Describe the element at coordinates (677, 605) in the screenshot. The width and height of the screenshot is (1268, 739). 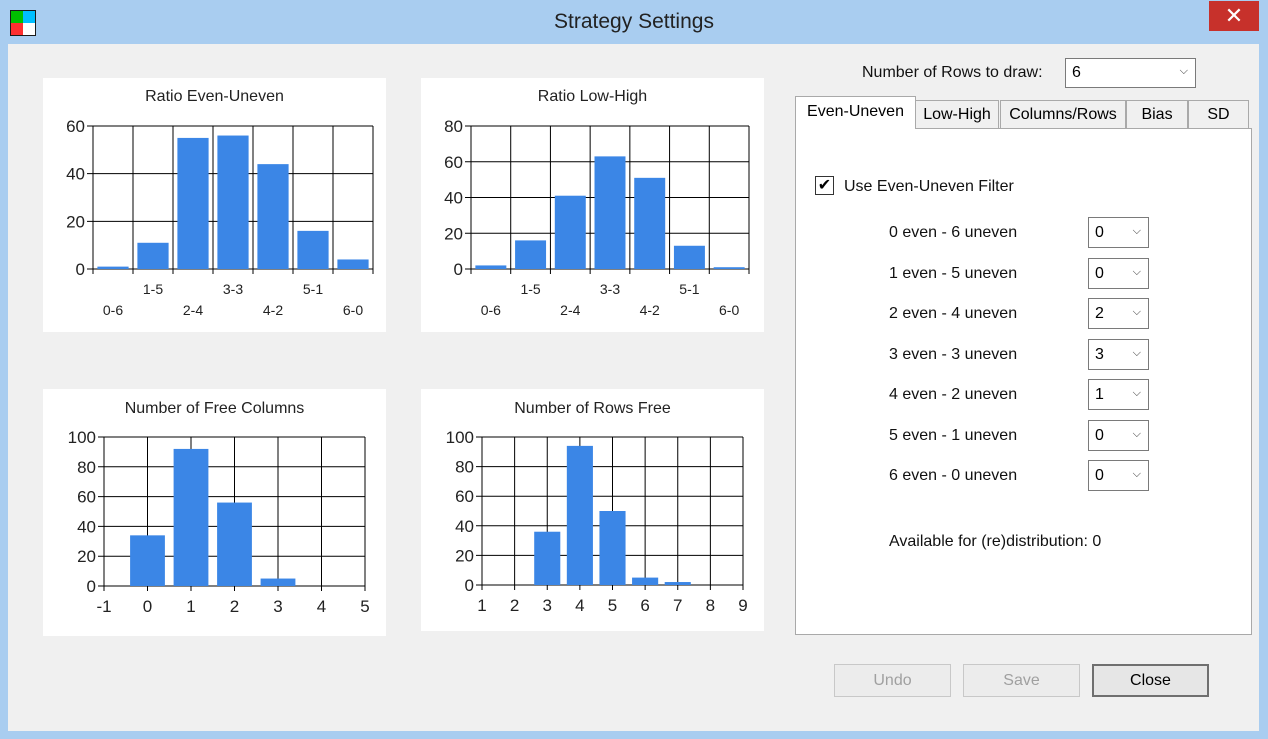
I see `x-tick-label: 7` at that location.